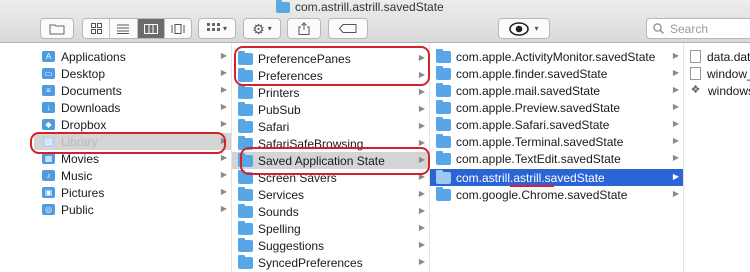 The width and height of the screenshot is (750, 272). Describe the element at coordinates (658, 28) in the screenshot. I see `search-icon` at that location.